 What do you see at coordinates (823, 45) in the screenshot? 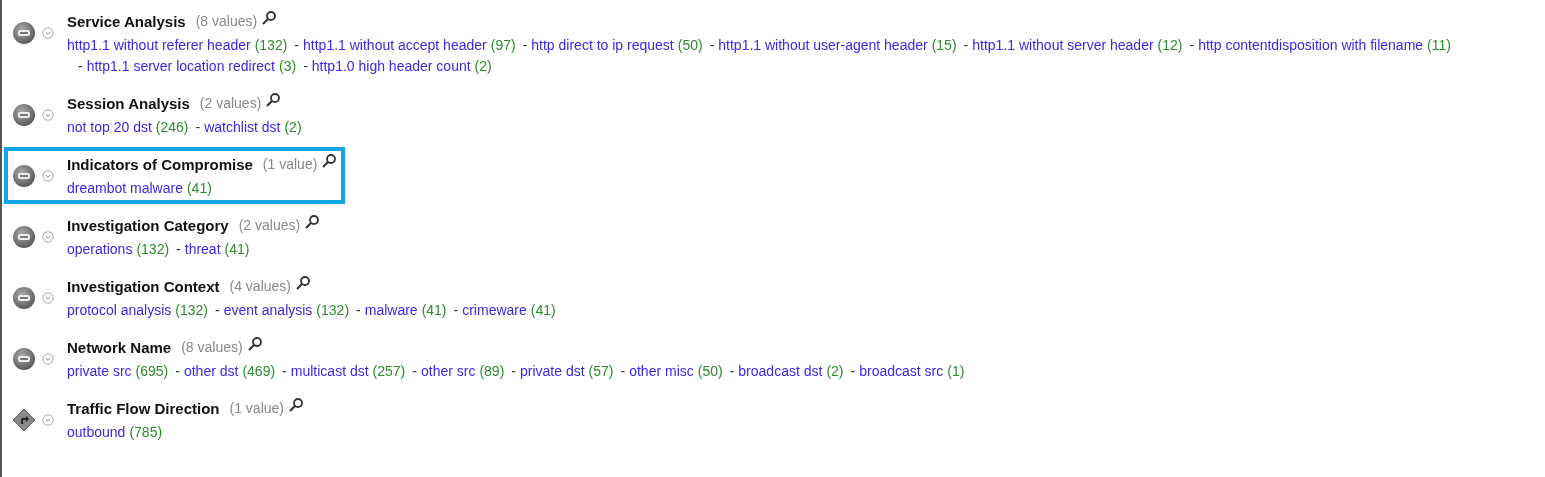
I see `value-link: http1.1 without user-agent header` at bounding box center [823, 45].